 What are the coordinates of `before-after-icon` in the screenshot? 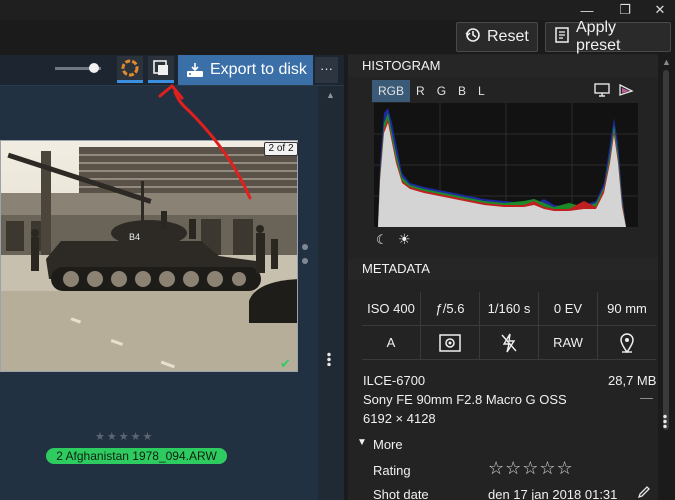 It's located at (160, 67).